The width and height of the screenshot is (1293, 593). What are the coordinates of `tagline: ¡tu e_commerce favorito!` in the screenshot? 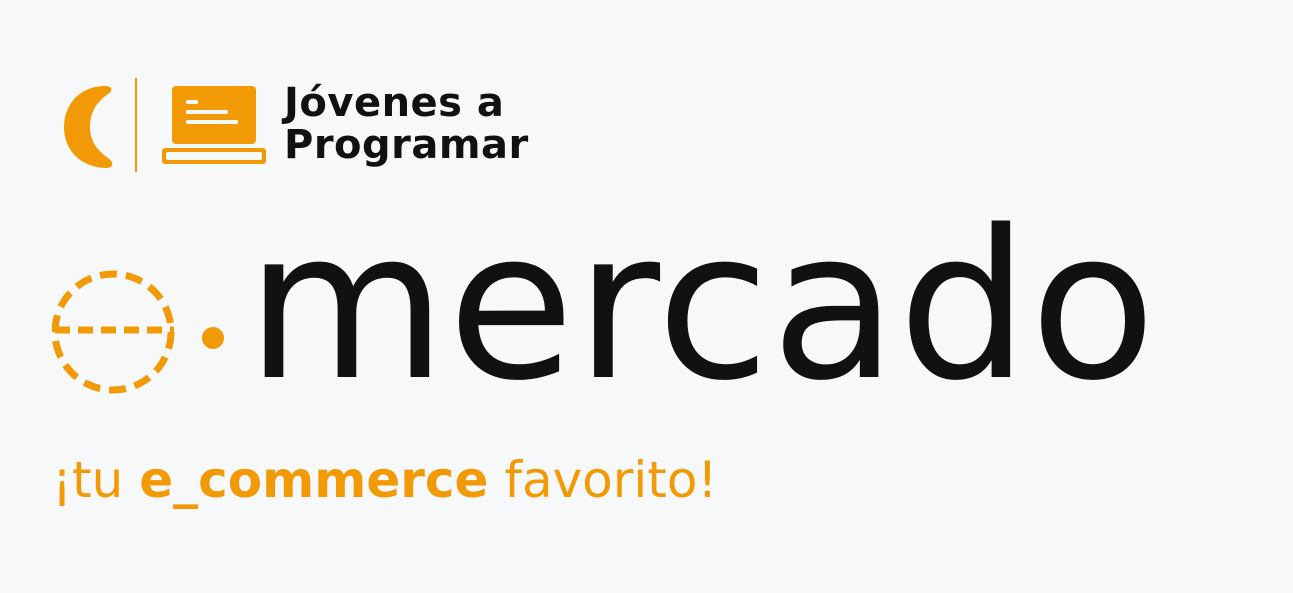 It's located at (384, 480).